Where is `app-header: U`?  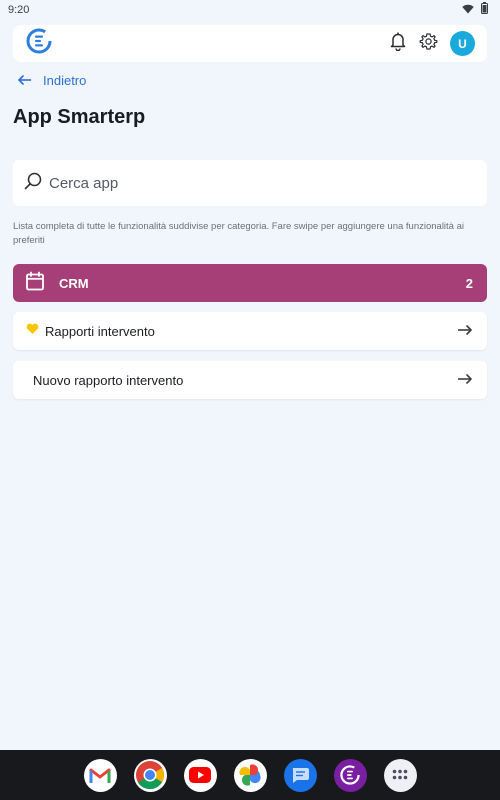
app-header: U is located at coordinates (250, 43).